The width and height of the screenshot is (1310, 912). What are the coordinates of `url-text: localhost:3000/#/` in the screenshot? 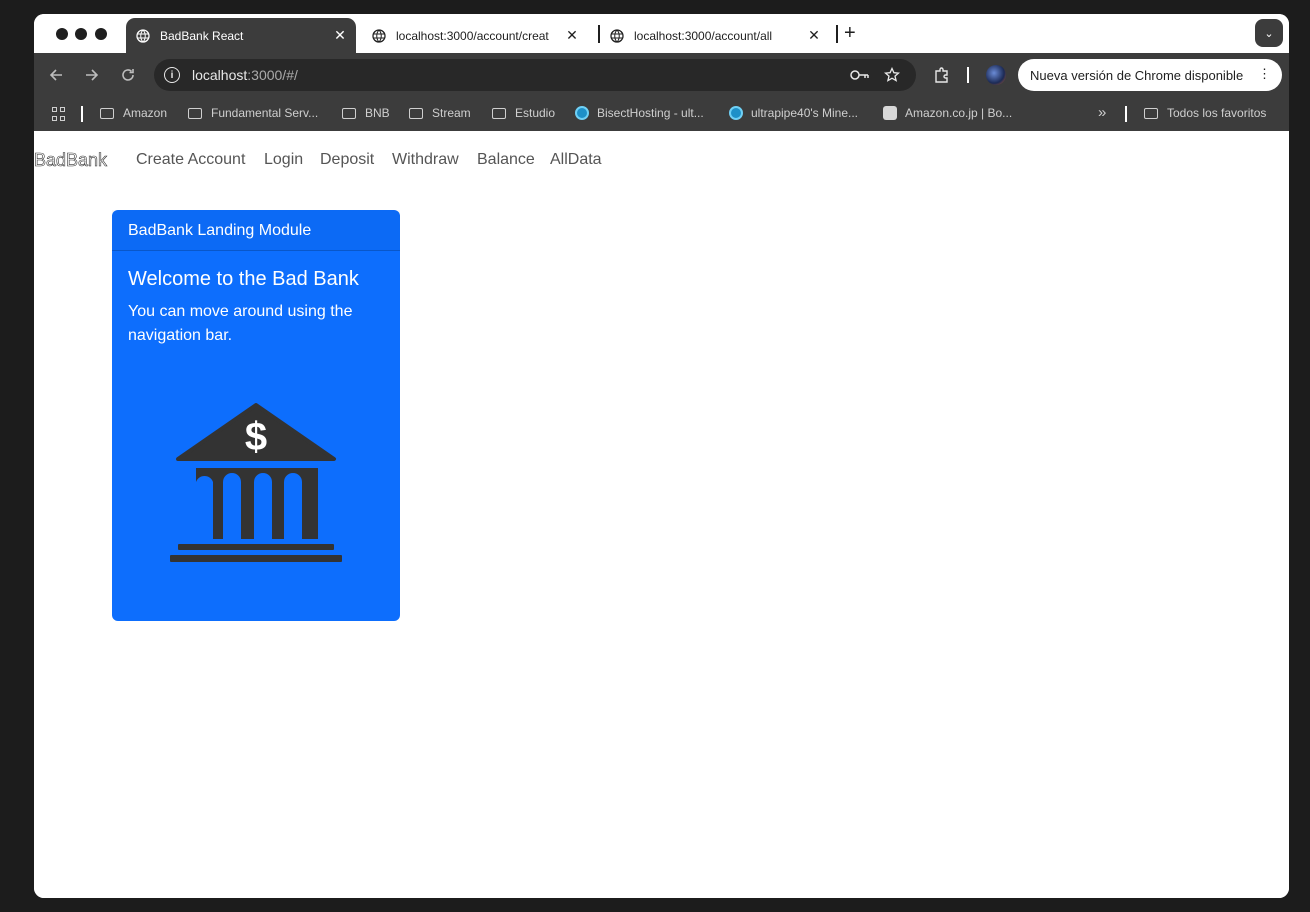 It's located at (245, 75).